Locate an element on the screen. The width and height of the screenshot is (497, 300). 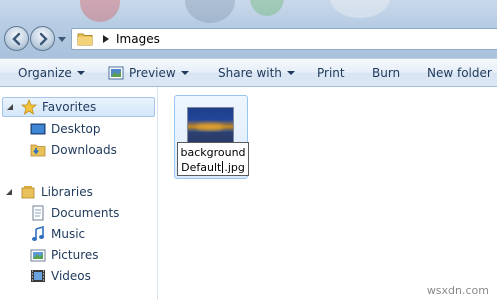
videos-icon is located at coordinates (38, 276).